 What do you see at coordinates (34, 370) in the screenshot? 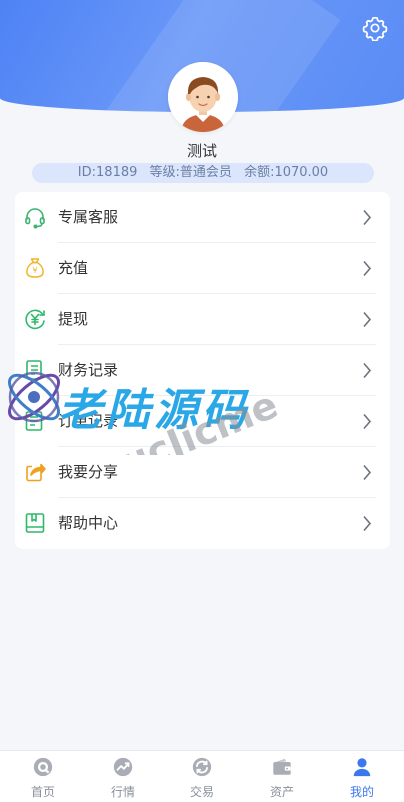
I see `finance-doc-icon` at bounding box center [34, 370].